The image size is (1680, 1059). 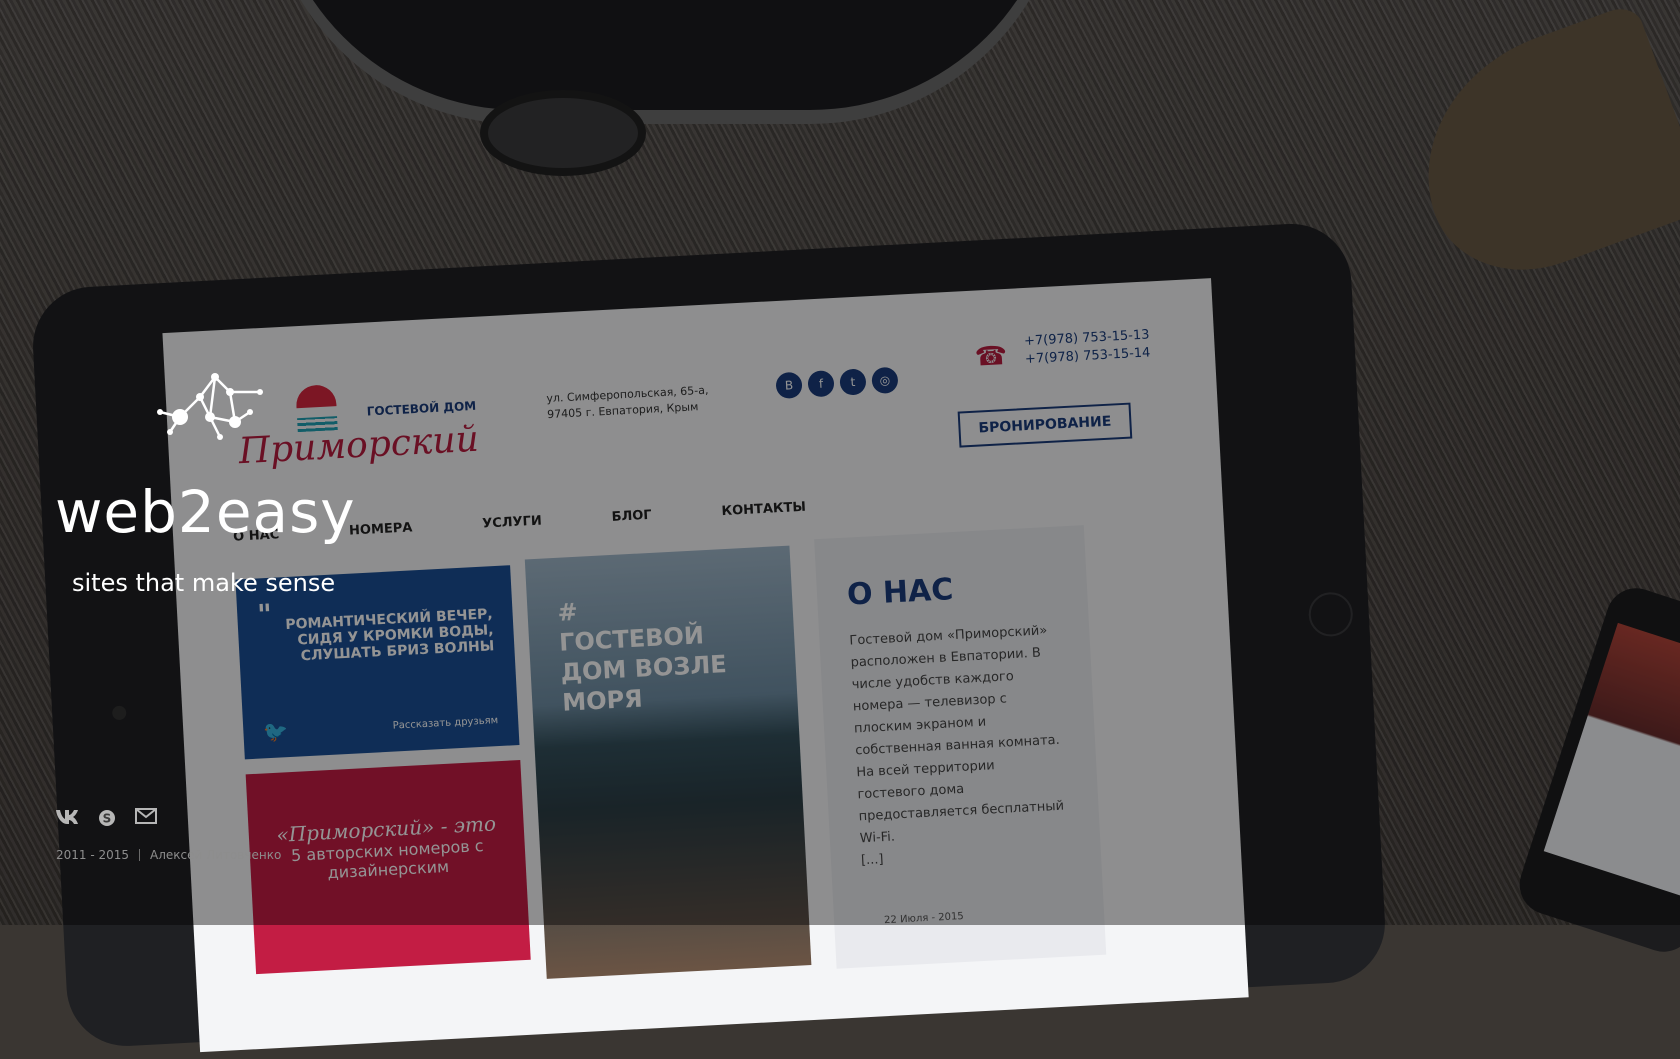 What do you see at coordinates (140, 855) in the screenshot?
I see `footer-separator` at bounding box center [140, 855].